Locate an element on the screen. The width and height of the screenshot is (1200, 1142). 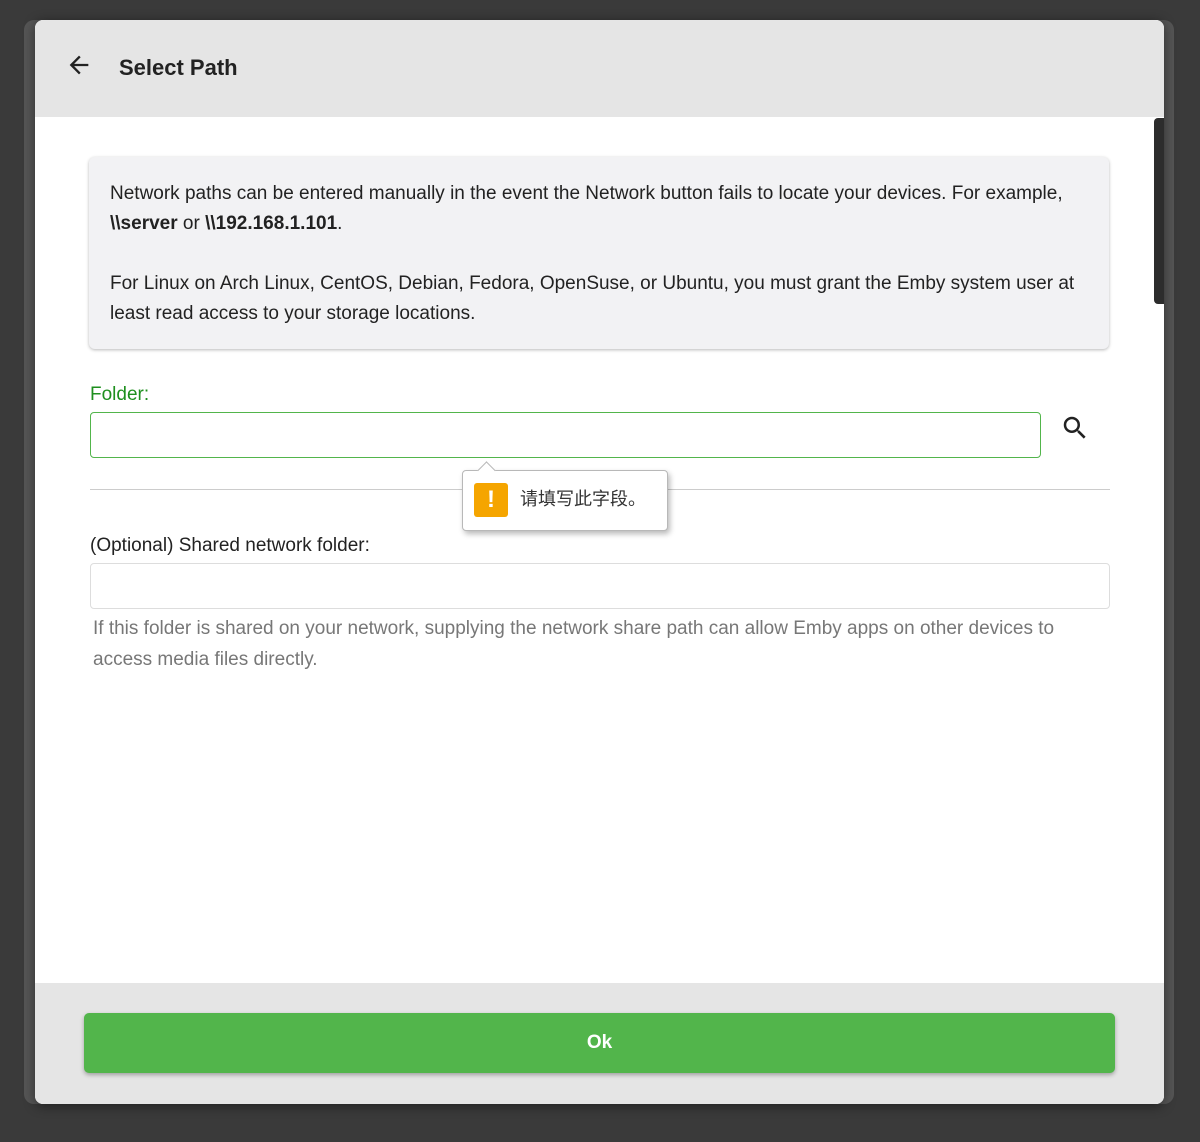
scrollbar-thumb is located at coordinates (1159, 211).